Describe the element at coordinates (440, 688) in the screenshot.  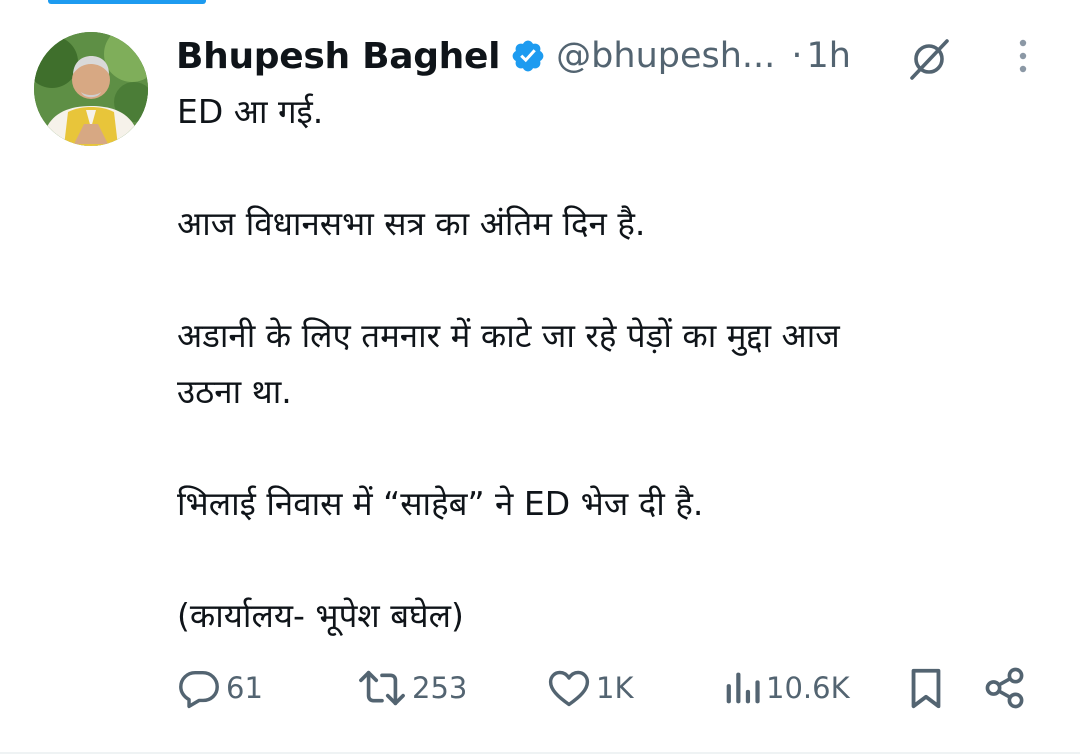
I see `repost-count: 253` at that location.